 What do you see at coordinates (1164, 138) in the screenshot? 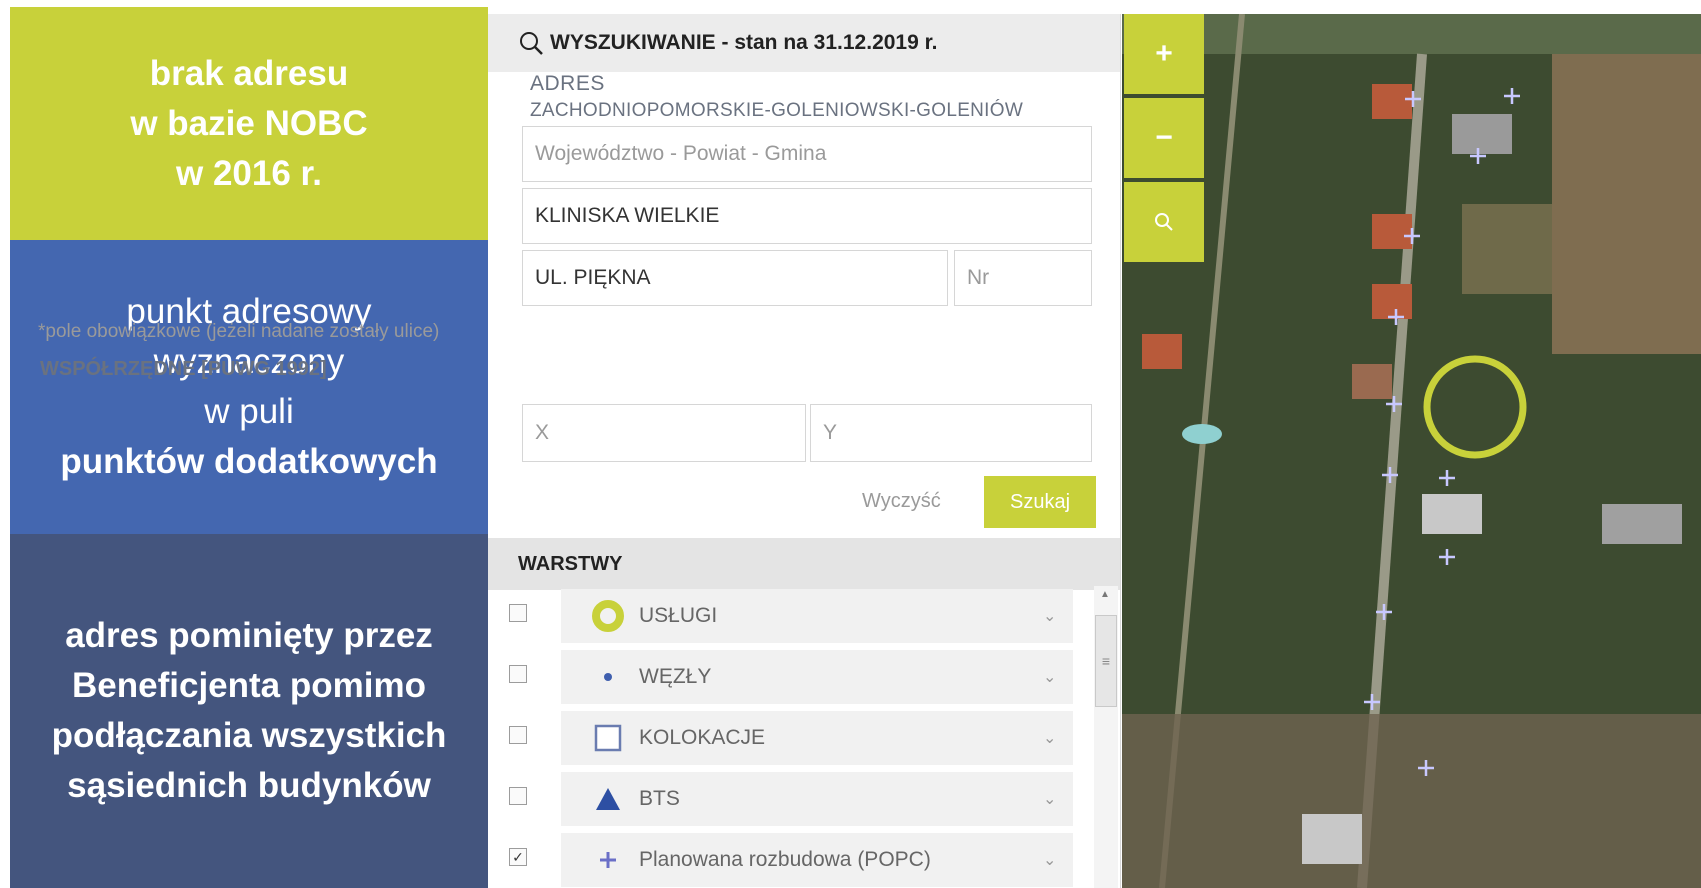
I see `zoom-out-button: −` at bounding box center [1164, 138].